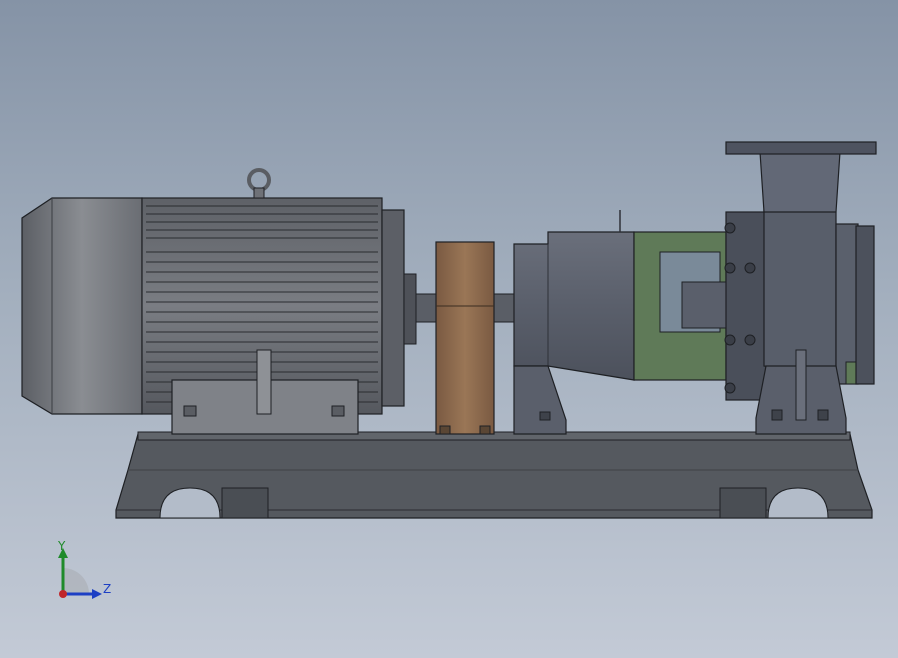  What do you see at coordinates (97, 594) in the screenshot?
I see `z-axis-arrowhead` at bounding box center [97, 594].